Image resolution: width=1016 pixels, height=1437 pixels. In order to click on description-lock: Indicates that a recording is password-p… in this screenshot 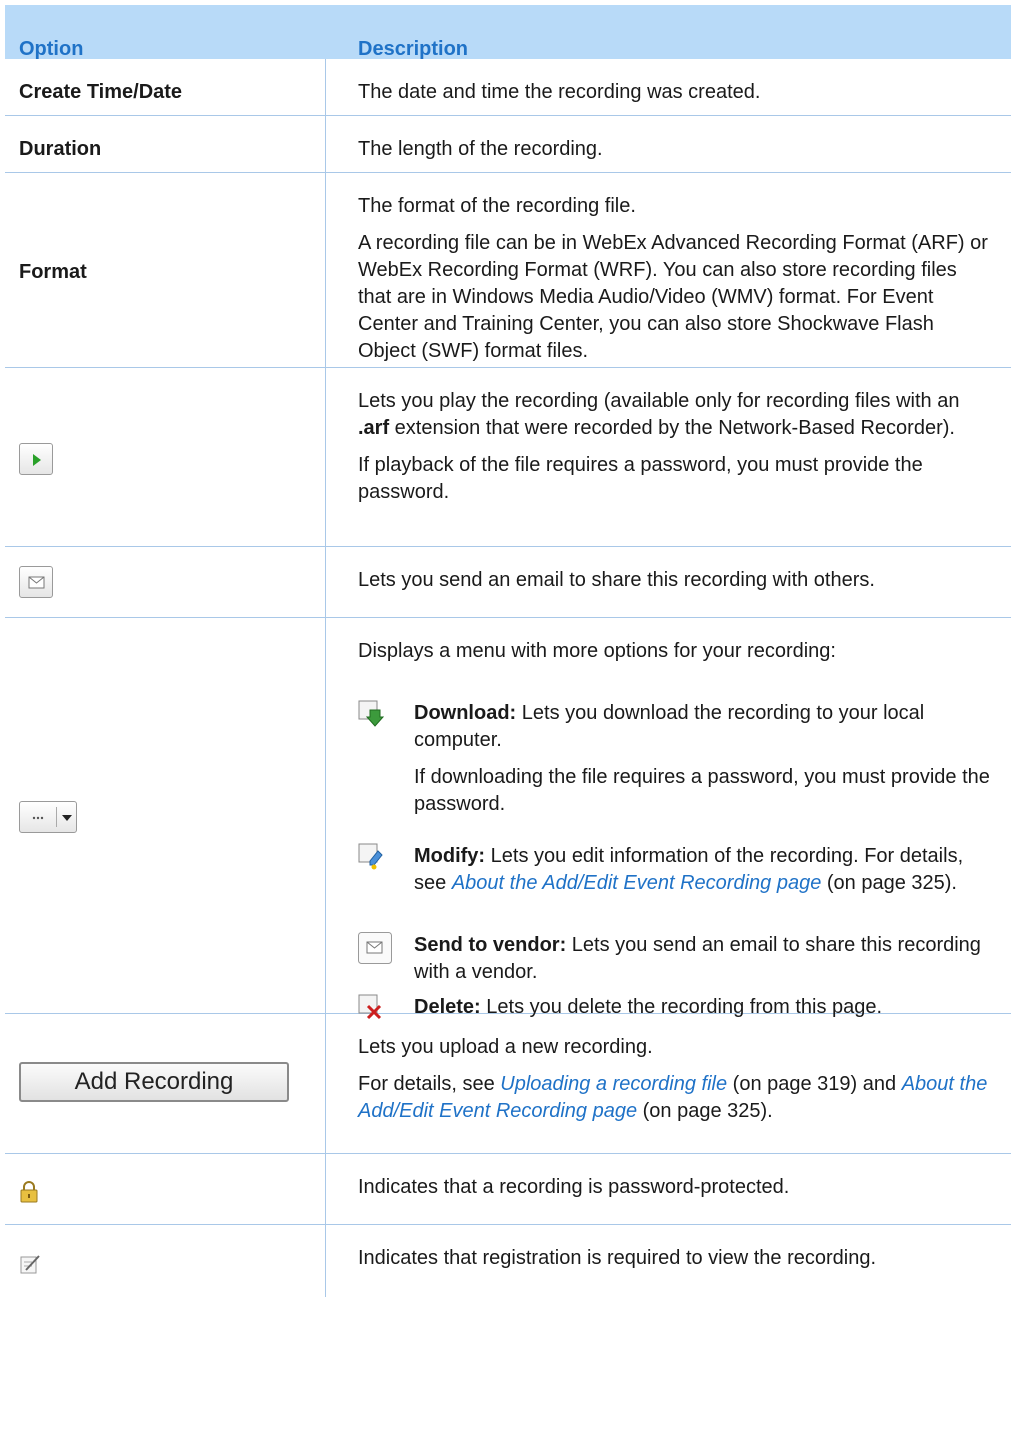, I will do `click(574, 1187)`.